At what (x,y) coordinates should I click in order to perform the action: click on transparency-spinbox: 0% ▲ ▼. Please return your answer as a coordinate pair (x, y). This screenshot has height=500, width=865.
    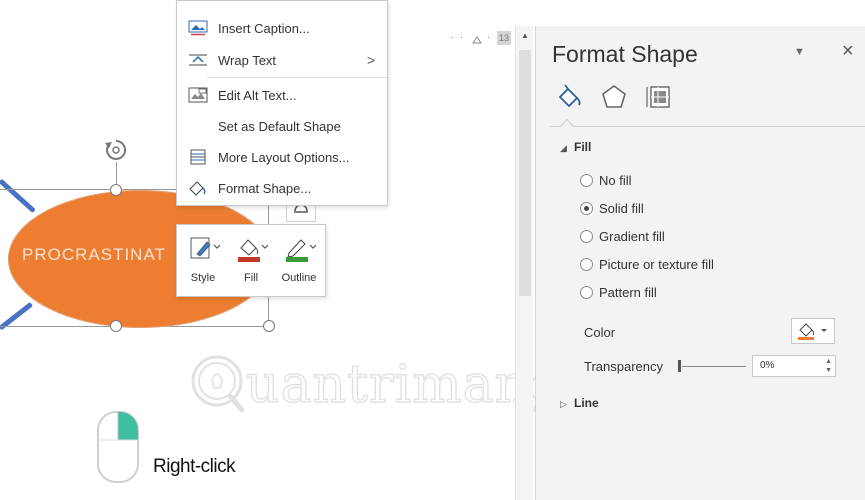
    Looking at the image, I should click on (794, 366).